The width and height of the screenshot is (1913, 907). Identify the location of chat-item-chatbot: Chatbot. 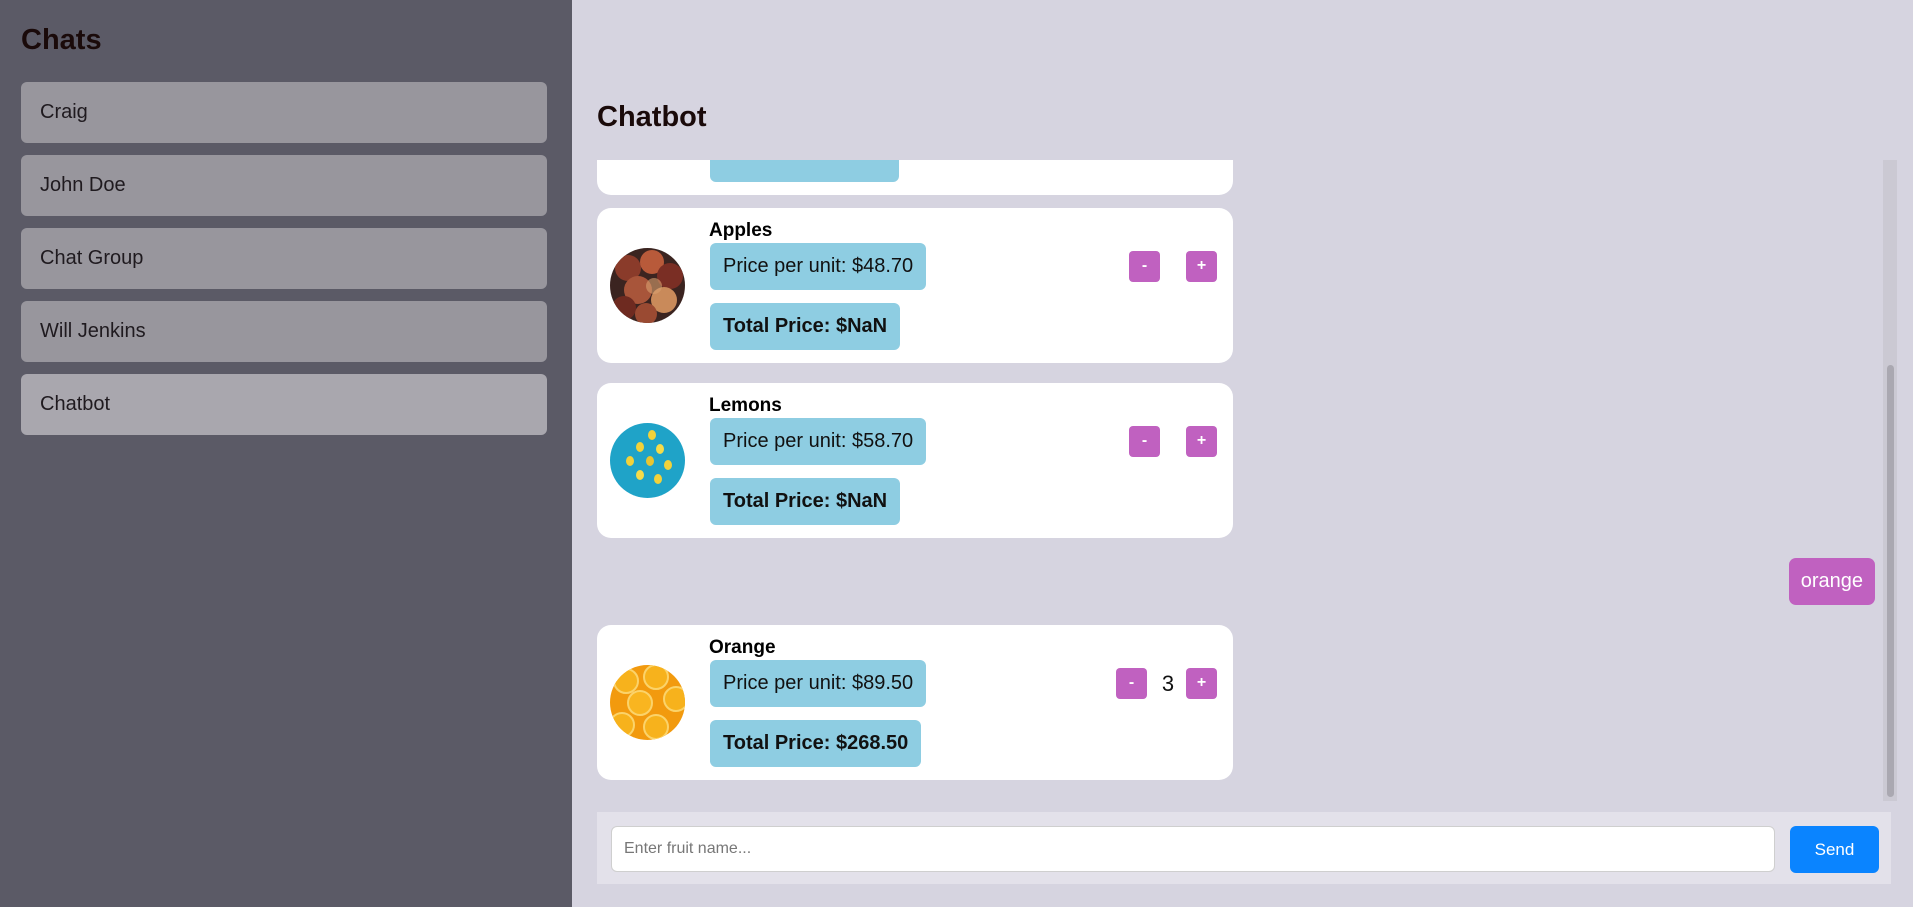
(284, 404).